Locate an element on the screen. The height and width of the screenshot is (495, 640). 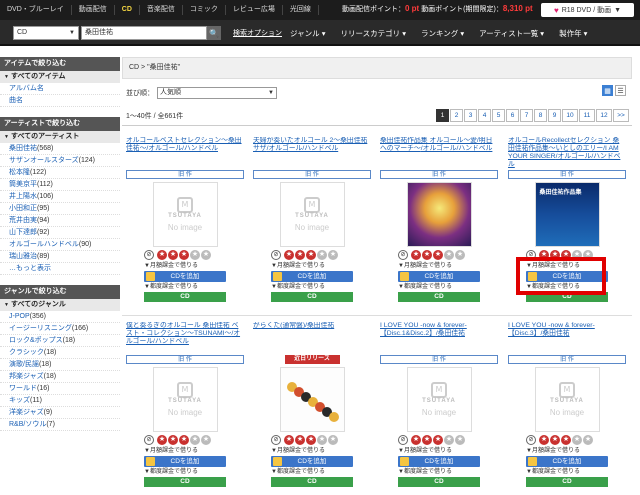
sidebar-item-label: 小田和正 is located at coordinates (23, 208).